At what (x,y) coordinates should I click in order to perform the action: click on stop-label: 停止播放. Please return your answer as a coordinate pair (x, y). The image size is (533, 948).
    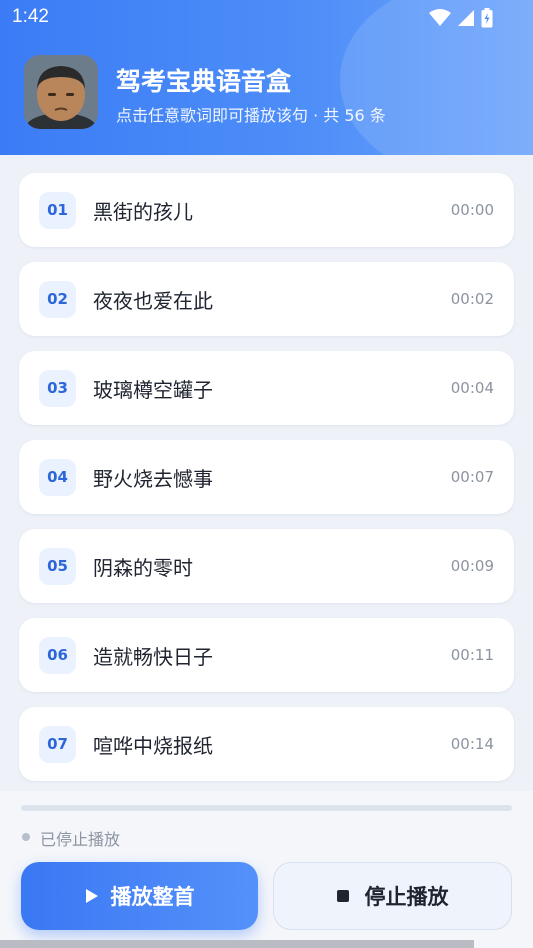
    Looking at the image, I should click on (406, 897).